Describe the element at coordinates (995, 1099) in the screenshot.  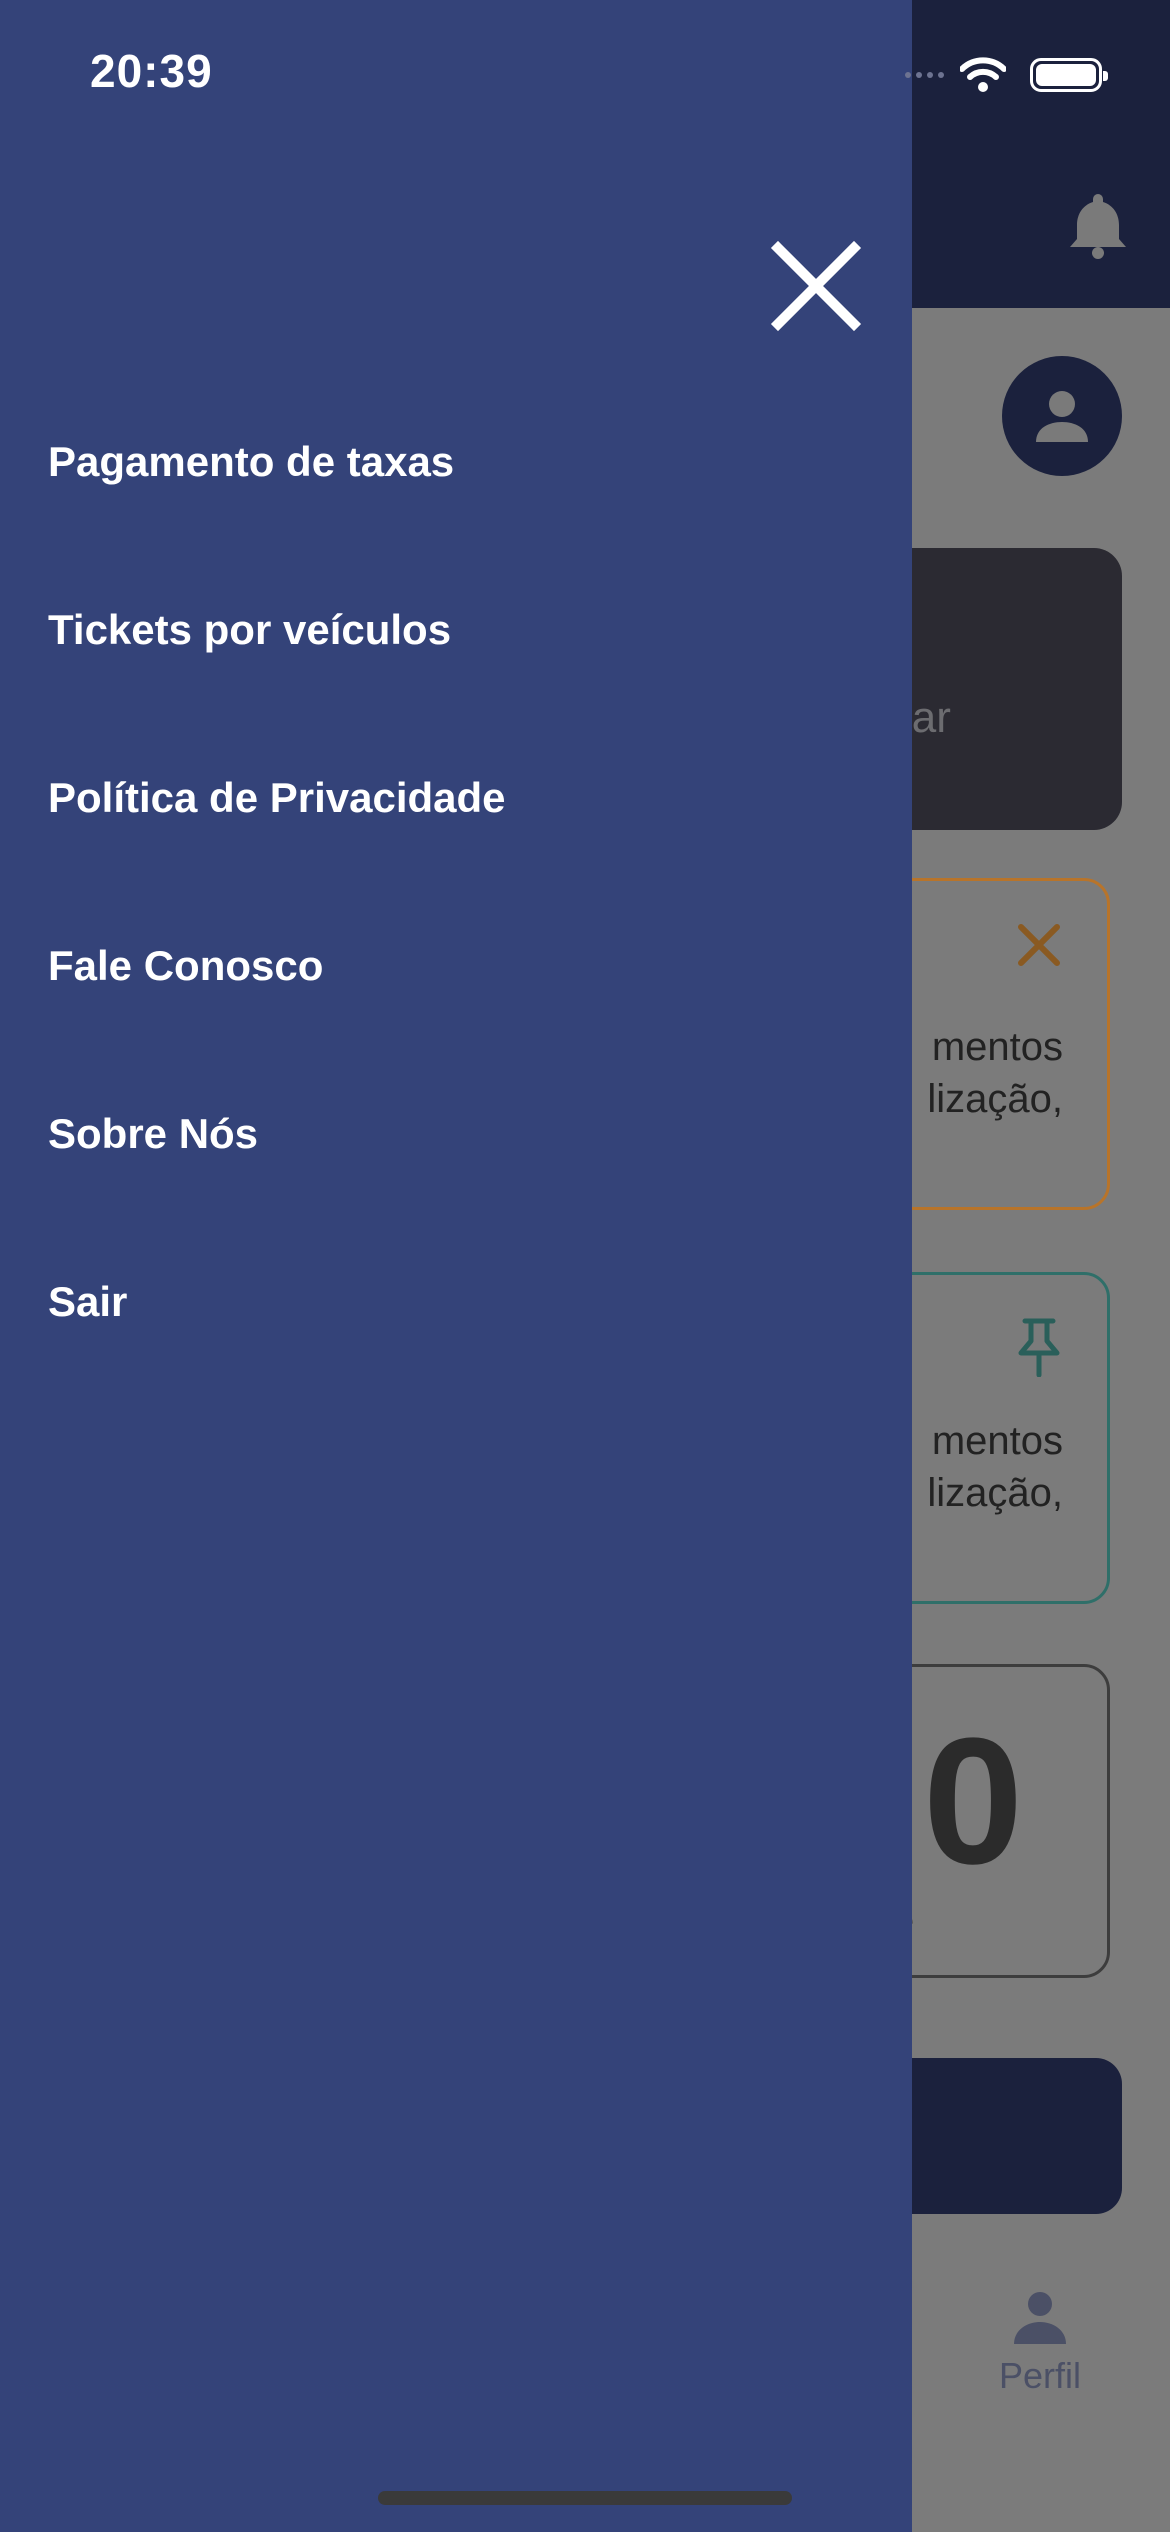
I see `alert-card-line: lização,` at that location.